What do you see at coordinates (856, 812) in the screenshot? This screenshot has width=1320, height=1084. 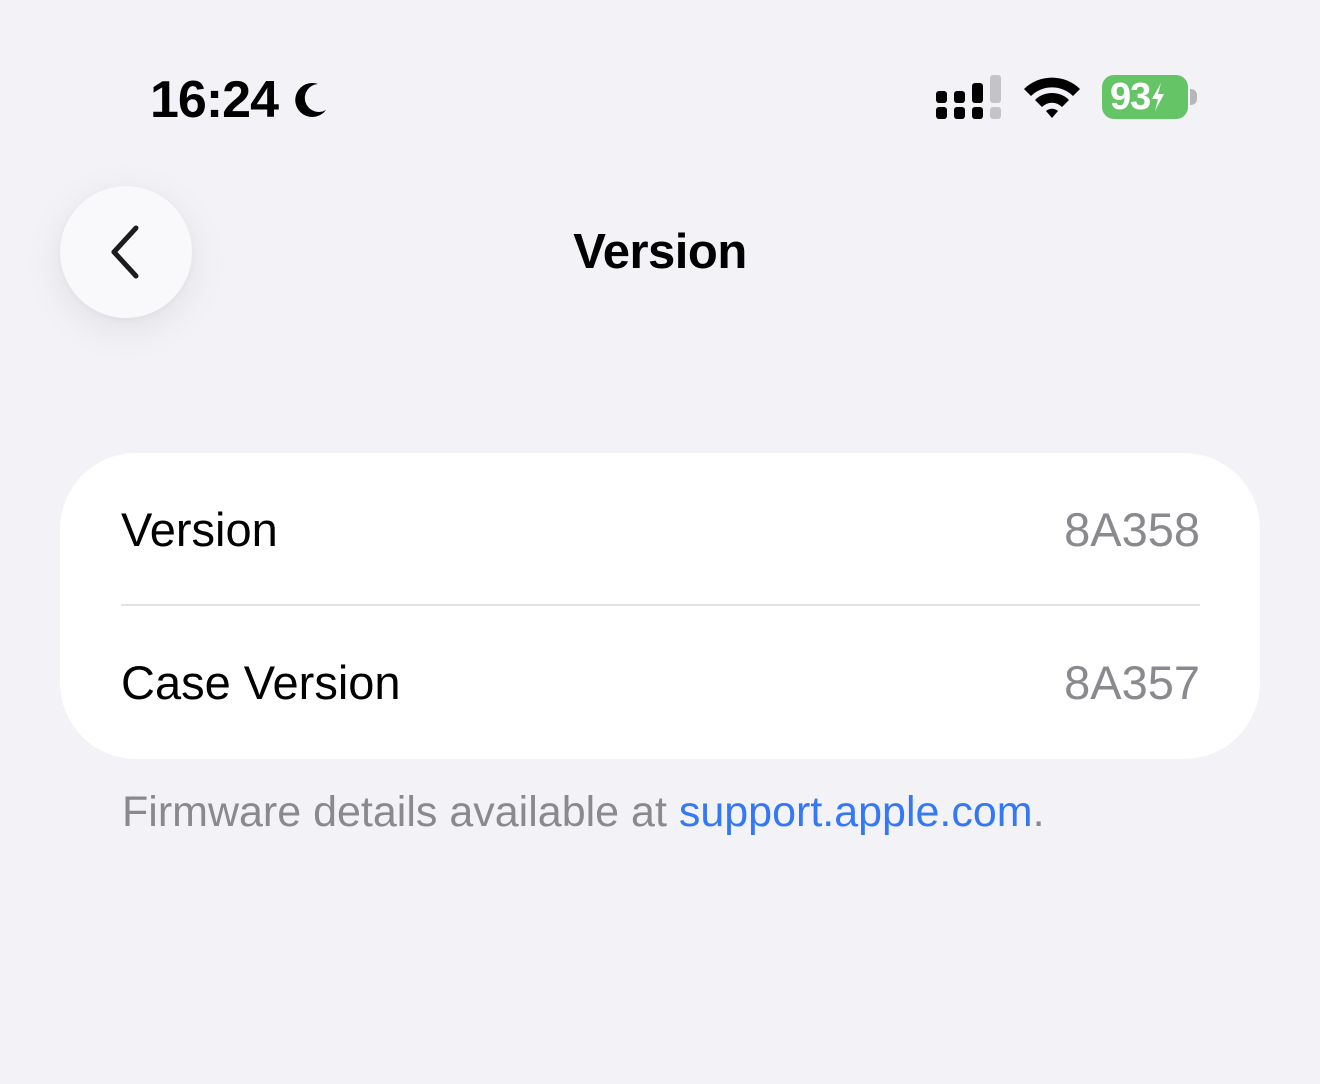 I see `support-link: support.apple.com` at bounding box center [856, 812].